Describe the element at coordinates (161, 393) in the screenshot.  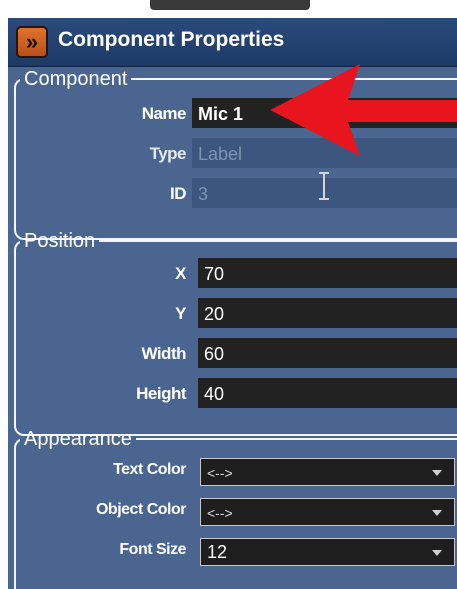
I see `height-label: Height` at that location.